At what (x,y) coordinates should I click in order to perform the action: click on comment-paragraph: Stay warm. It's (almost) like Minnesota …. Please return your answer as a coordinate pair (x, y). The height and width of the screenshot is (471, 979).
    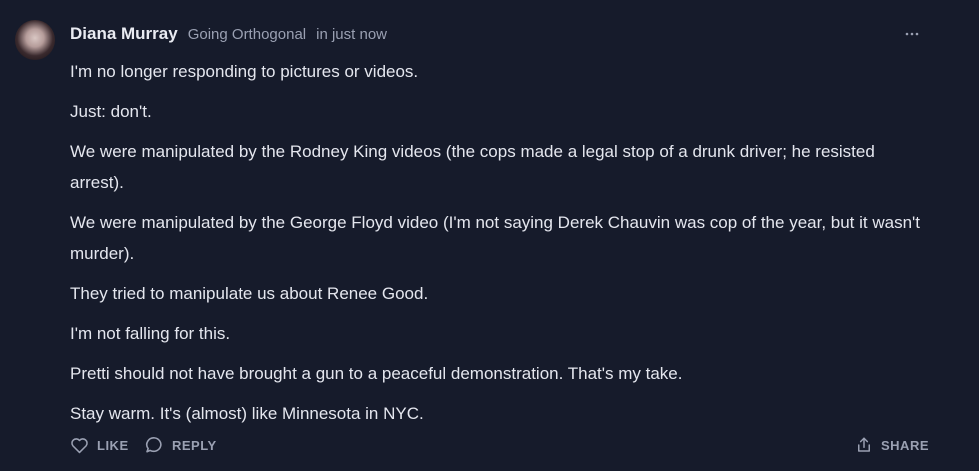
    Looking at the image, I should click on (247, 413).